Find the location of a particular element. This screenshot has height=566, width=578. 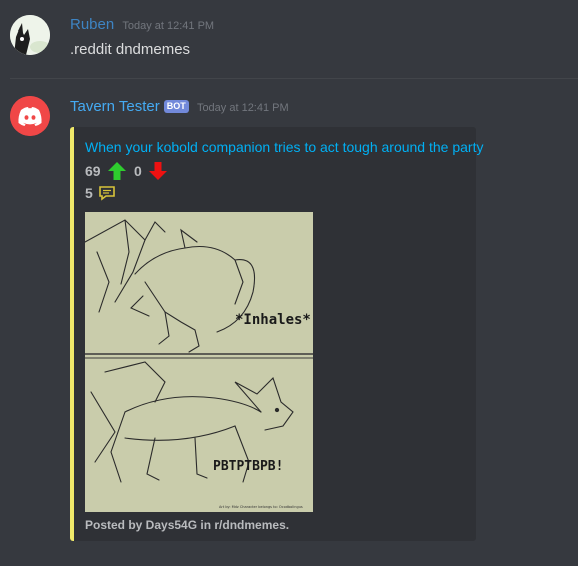

author-name: Ruben is located at coordinates (92, 24).